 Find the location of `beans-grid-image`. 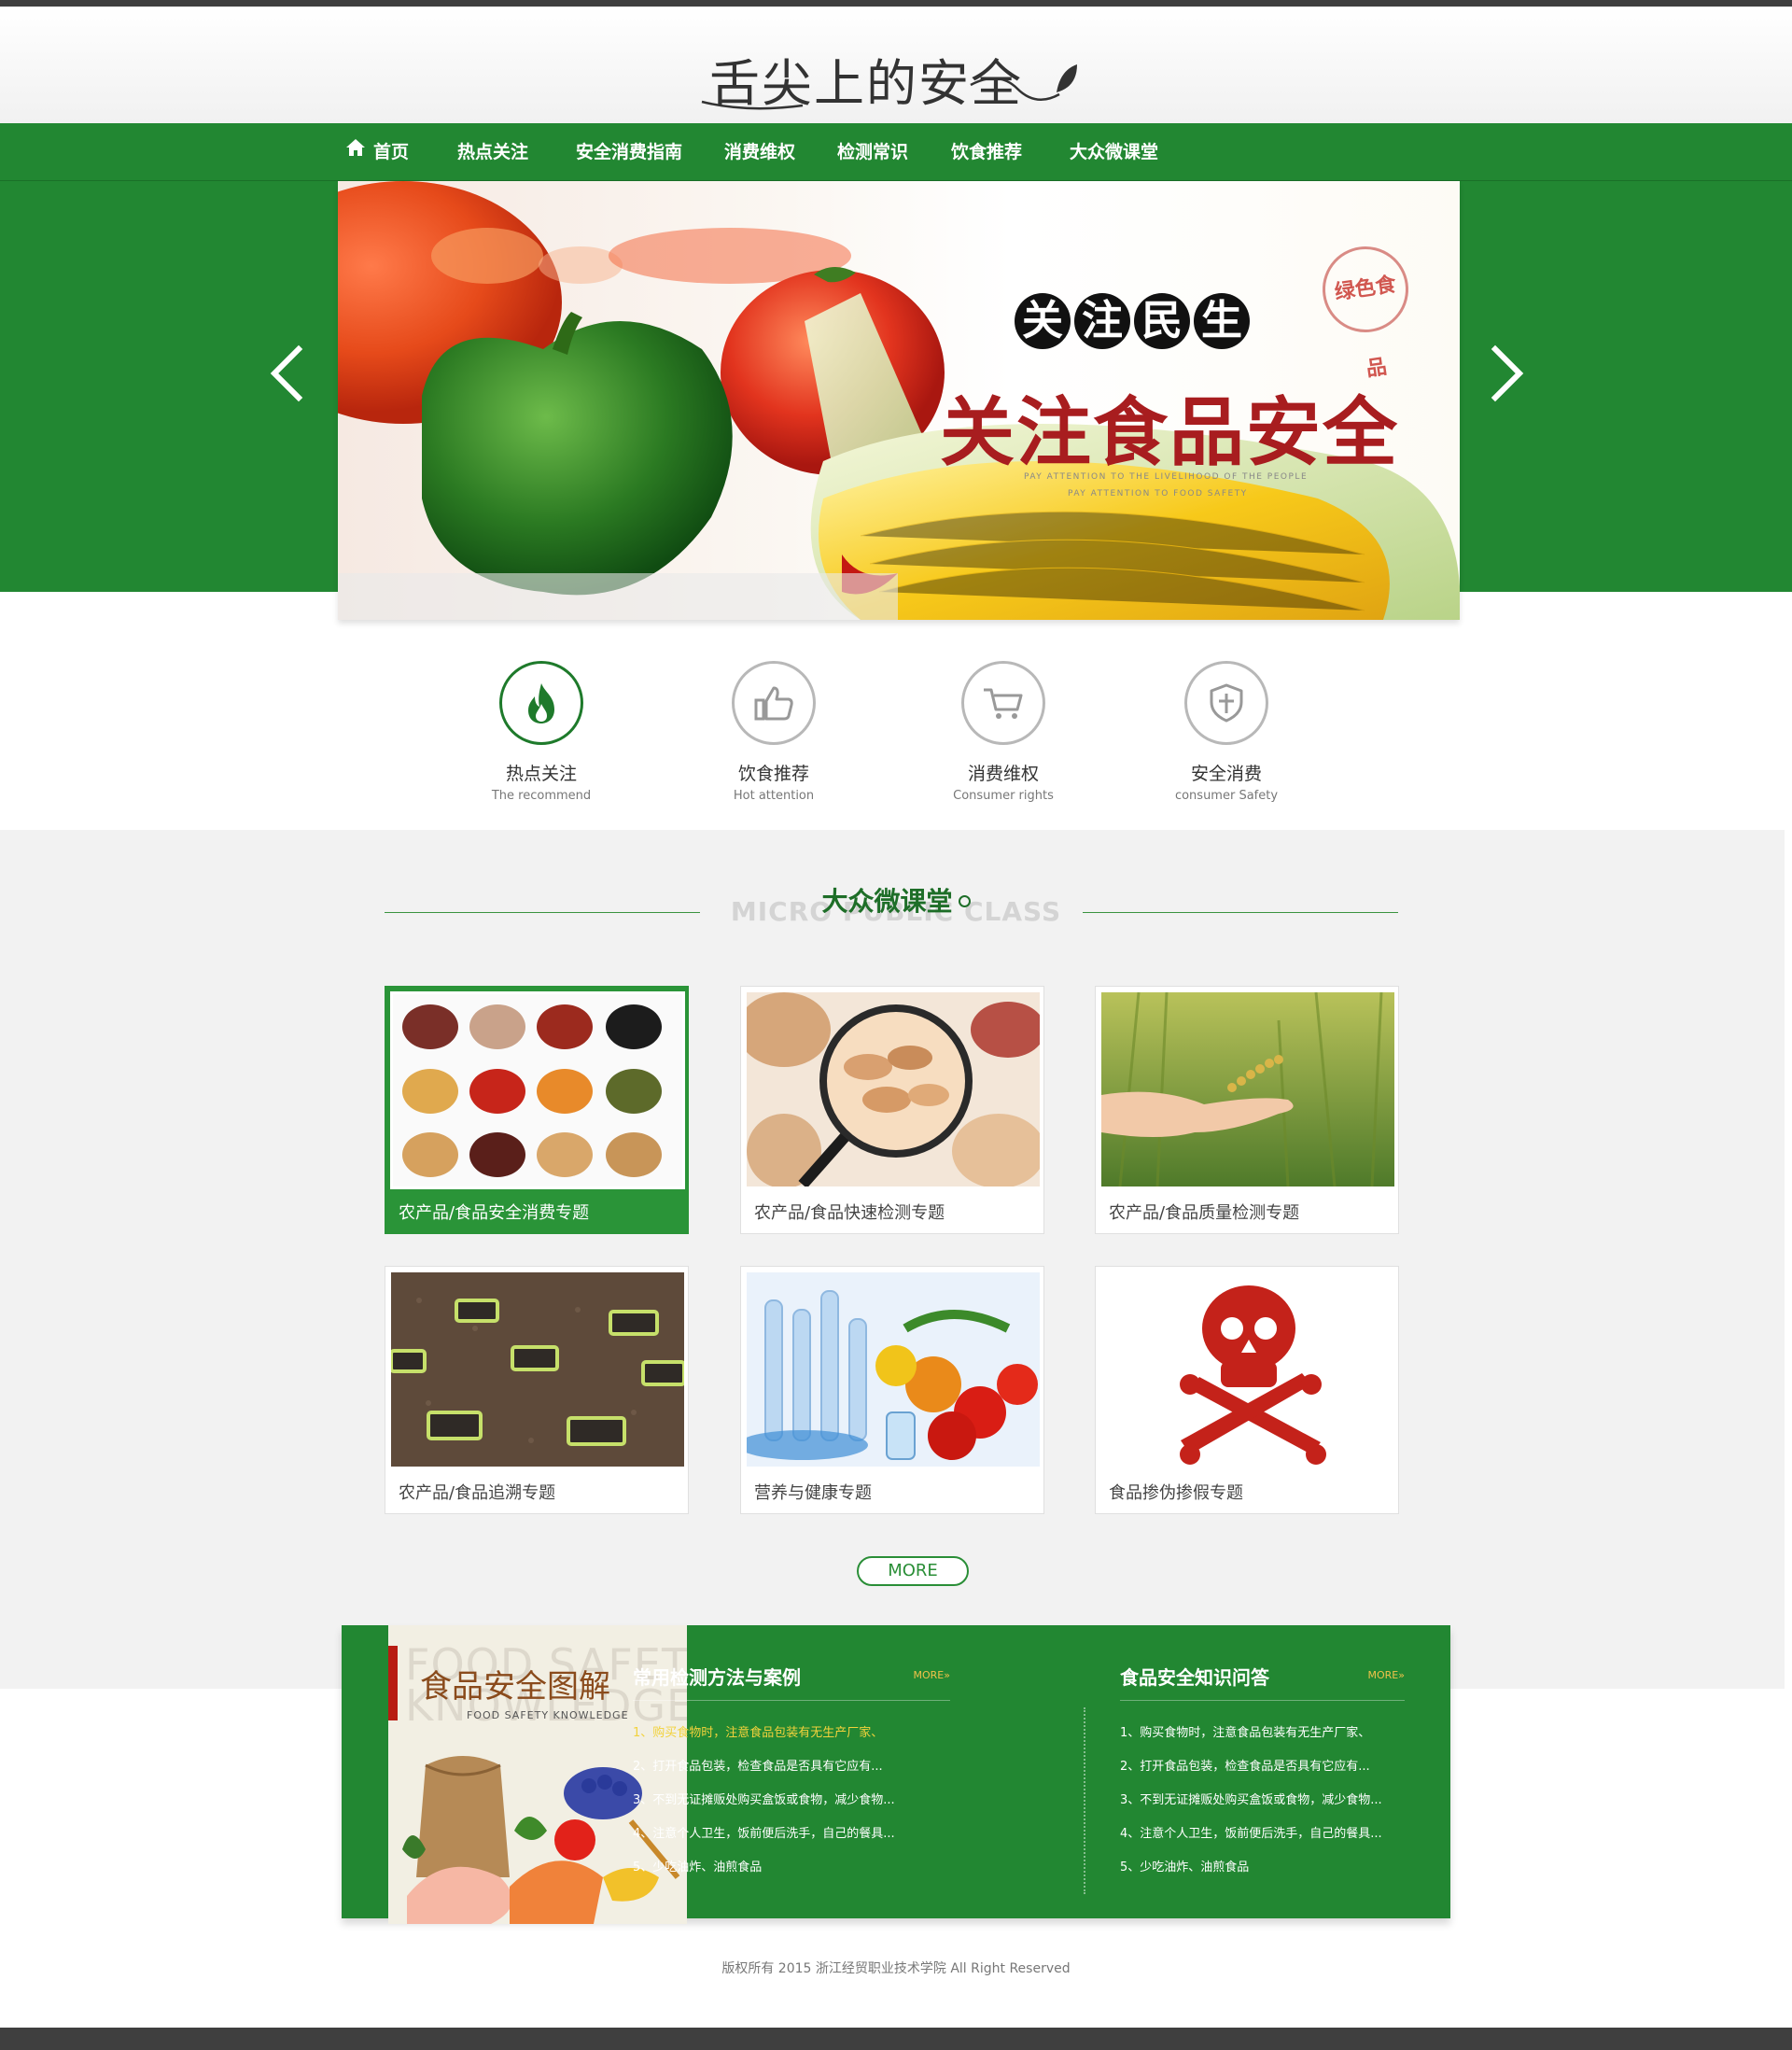

beans-grid-image is located at coordinates (537, 1090).